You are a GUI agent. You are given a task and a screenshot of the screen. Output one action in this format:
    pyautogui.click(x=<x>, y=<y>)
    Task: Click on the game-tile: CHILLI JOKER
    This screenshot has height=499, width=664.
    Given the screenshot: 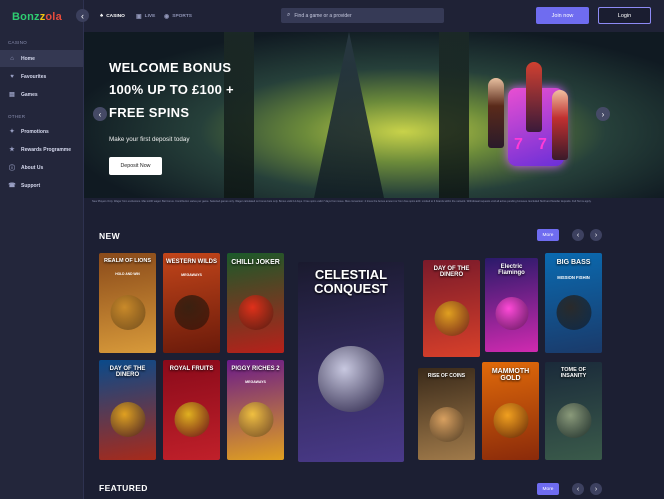 What is the action you would take?
    pyautogui.click(x=255, y=303)
    